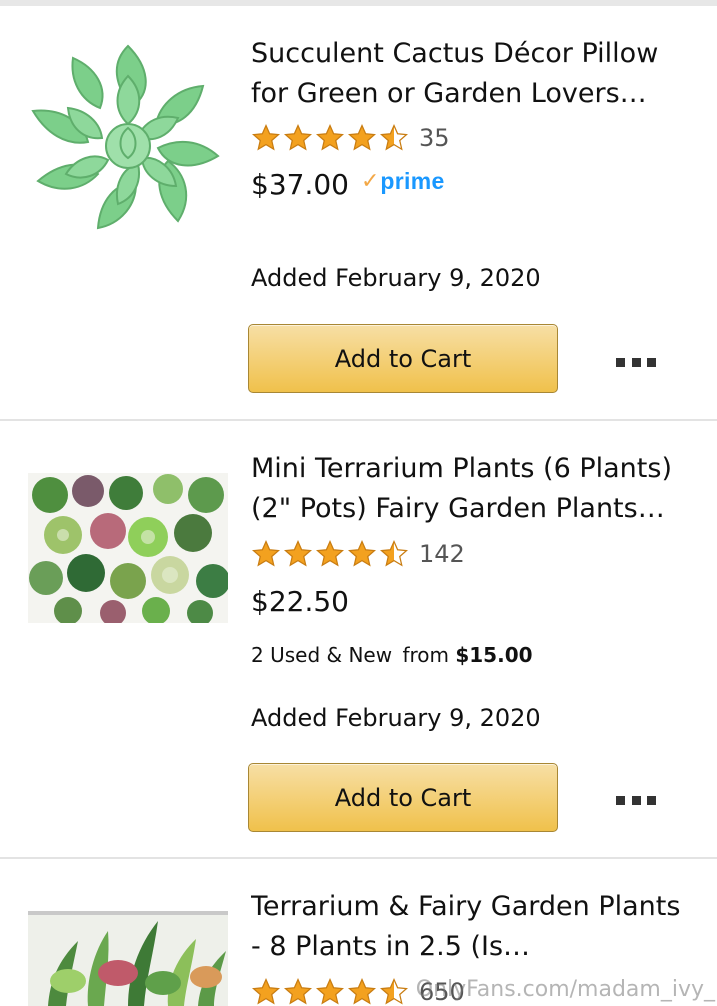  What do you see at coordinates (466, 906) in the screenshot?
I see `title-line: Terrarium & Fairy Garden Plants` at bounding box center [466, 906].